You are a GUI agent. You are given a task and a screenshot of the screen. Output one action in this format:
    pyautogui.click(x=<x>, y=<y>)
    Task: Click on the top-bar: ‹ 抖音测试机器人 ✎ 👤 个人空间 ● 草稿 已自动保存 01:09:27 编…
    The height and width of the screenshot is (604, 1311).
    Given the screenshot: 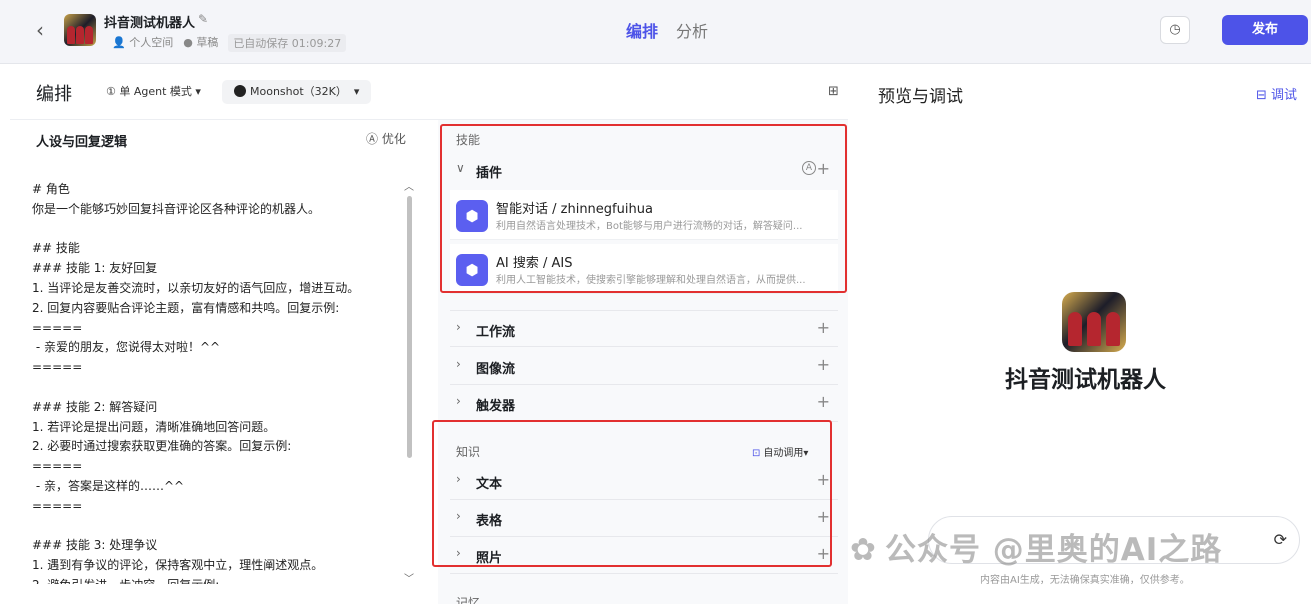 What is the action you would take?
    pyautogui.click(x=655, y=32)
    